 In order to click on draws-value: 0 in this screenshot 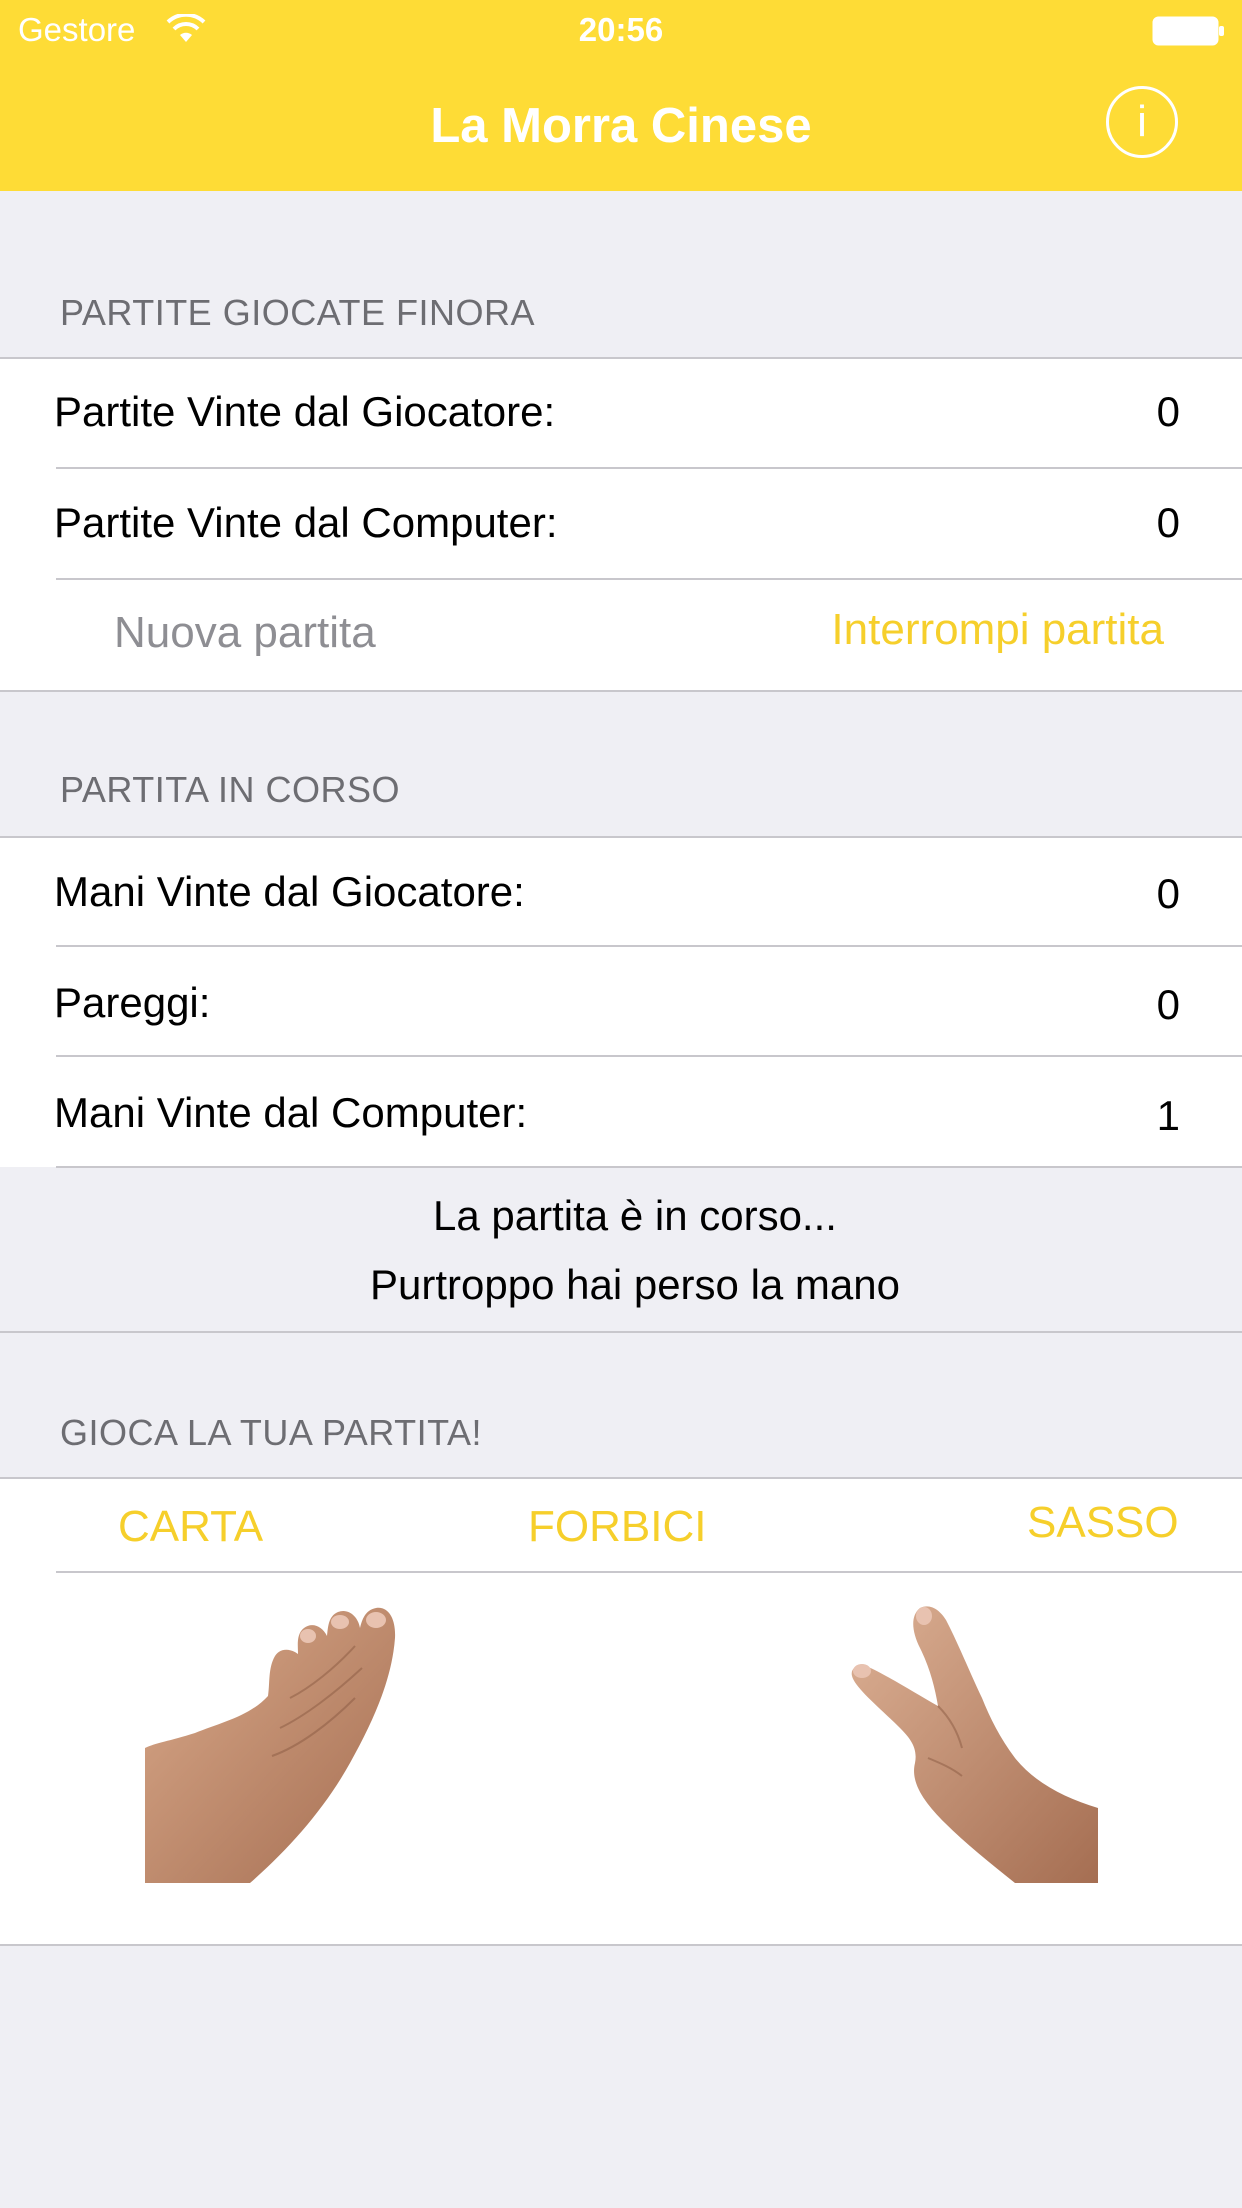, I will do `click(1168, 1004)`.